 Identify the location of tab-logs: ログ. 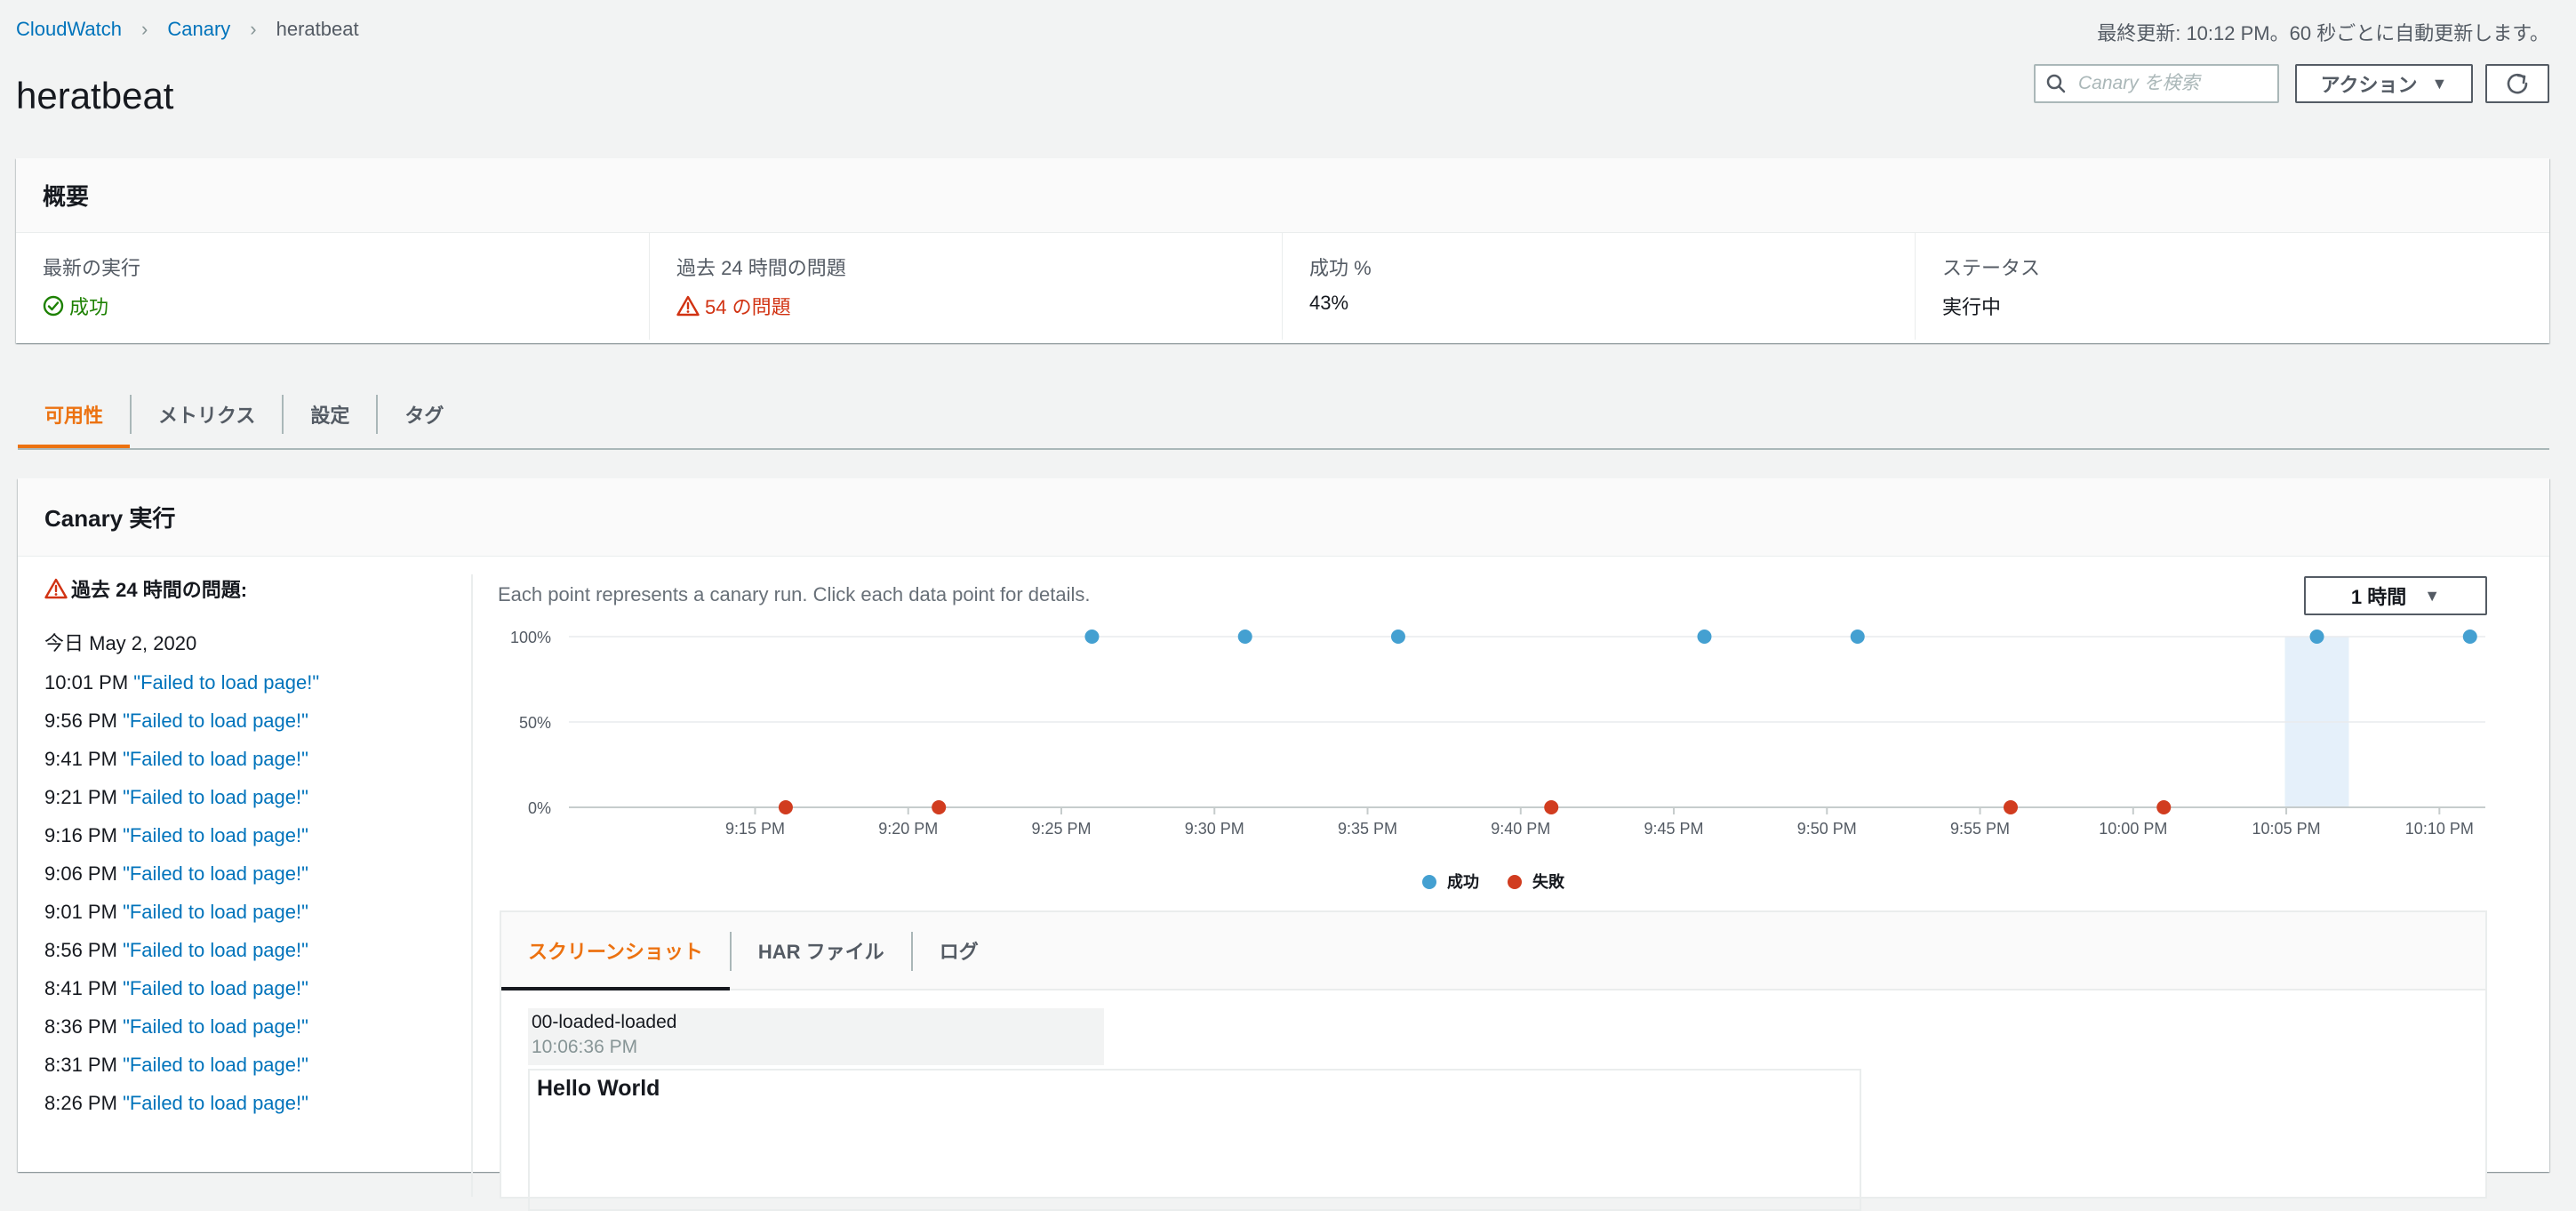
(959, 950).